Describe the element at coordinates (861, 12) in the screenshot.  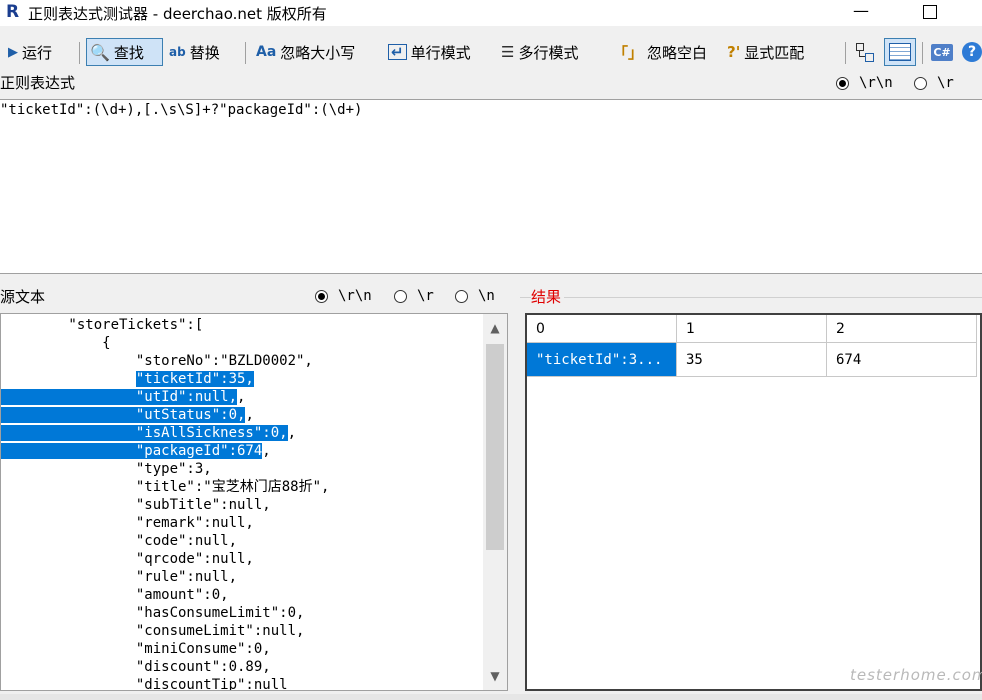
I see `minimize-button: —` at that location.